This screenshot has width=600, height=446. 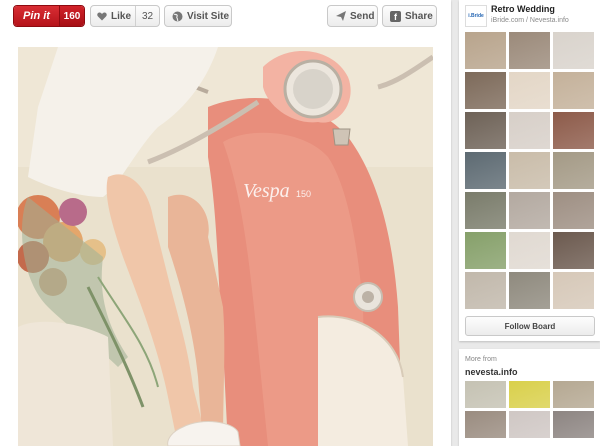 What do you see at coordinates (147, 16) in the screenshot?
I see `like-count: 32` at bounding box center [147, 16].